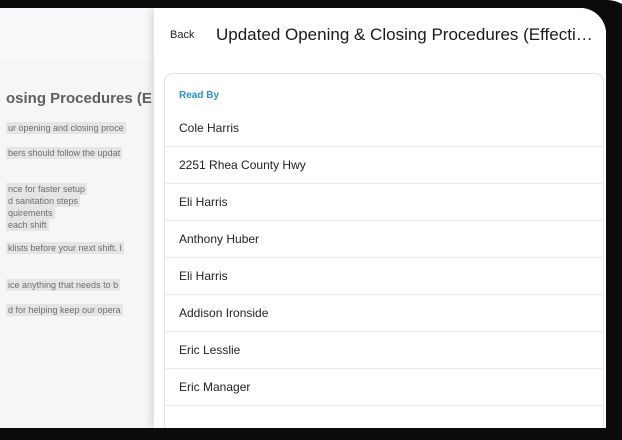 This screenshot has width=622, height=440. I want to click on list-item: Cole Harris, so click(384, 128).